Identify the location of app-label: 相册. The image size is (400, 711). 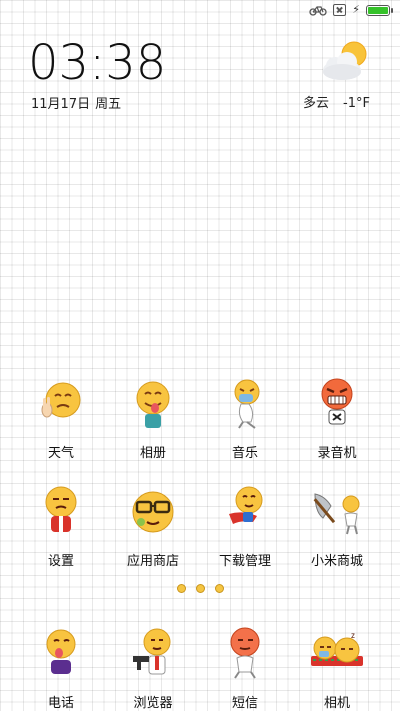
(152, 453).